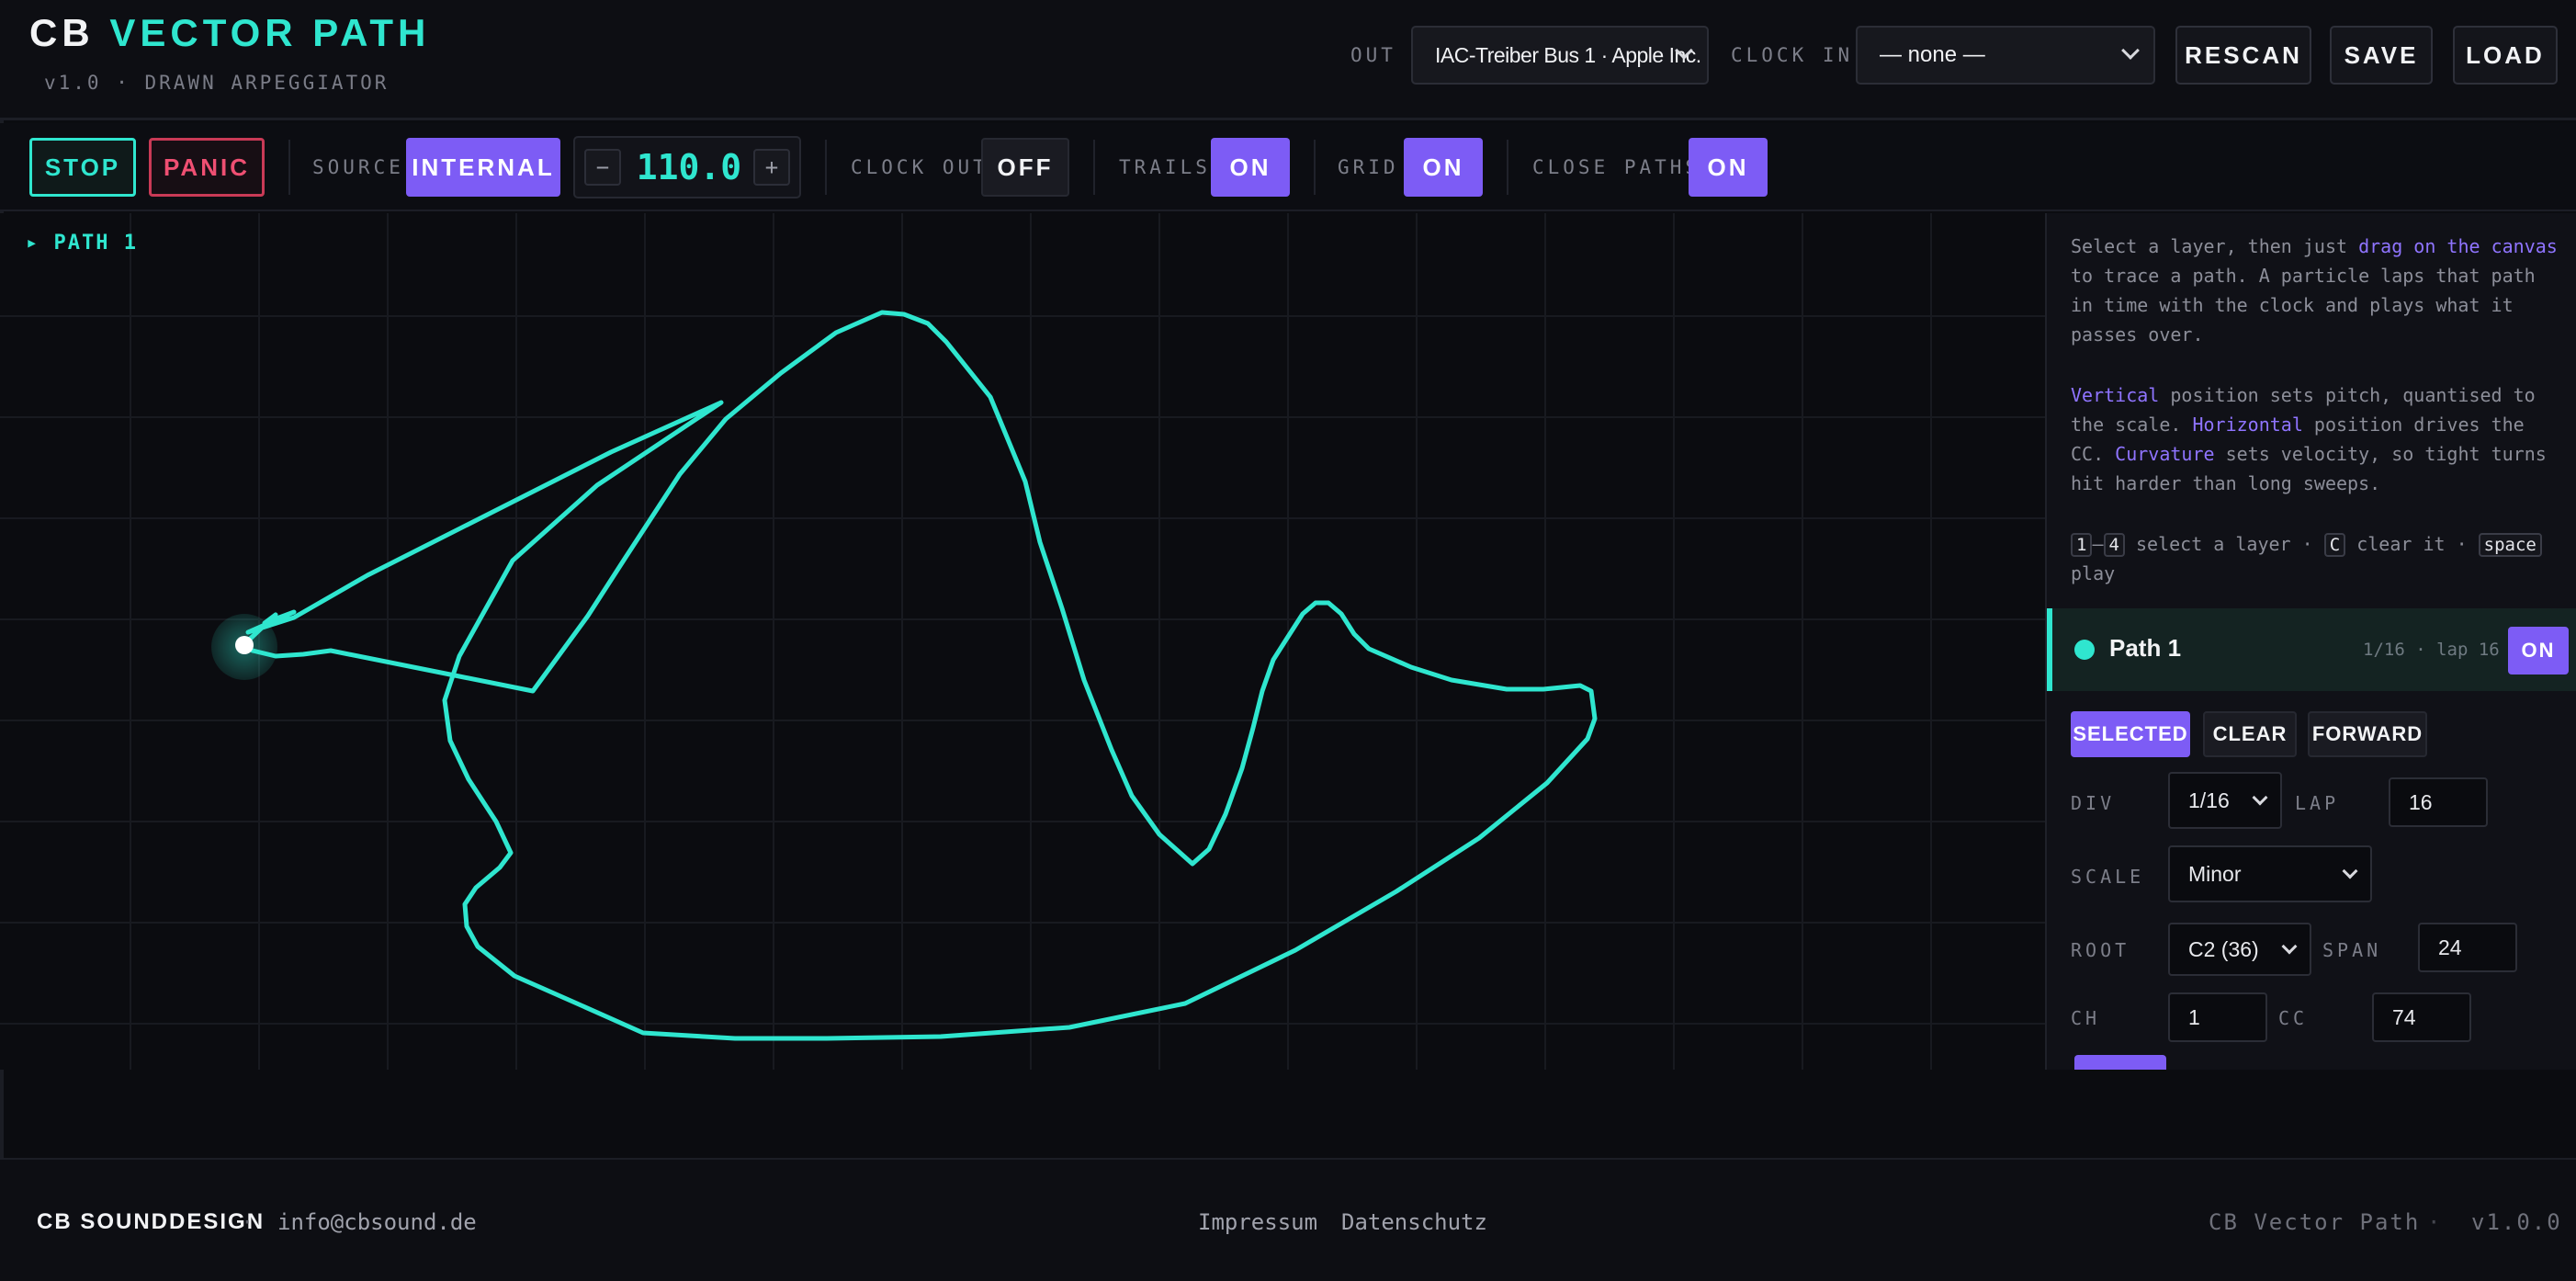 This screenshot has width=2576, height=1281. I want to click on root-select: C2 (36), so click(2239, 950).